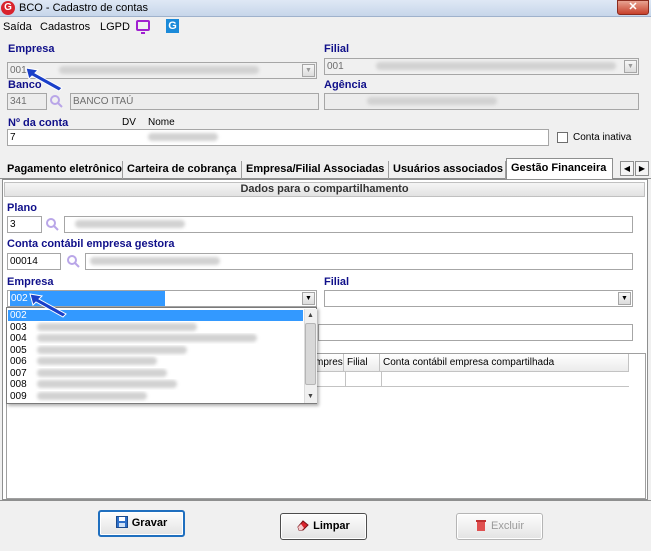  I want to click on tab-empresa-filial: Empresa/Filial Associadas, so click(315, 170).